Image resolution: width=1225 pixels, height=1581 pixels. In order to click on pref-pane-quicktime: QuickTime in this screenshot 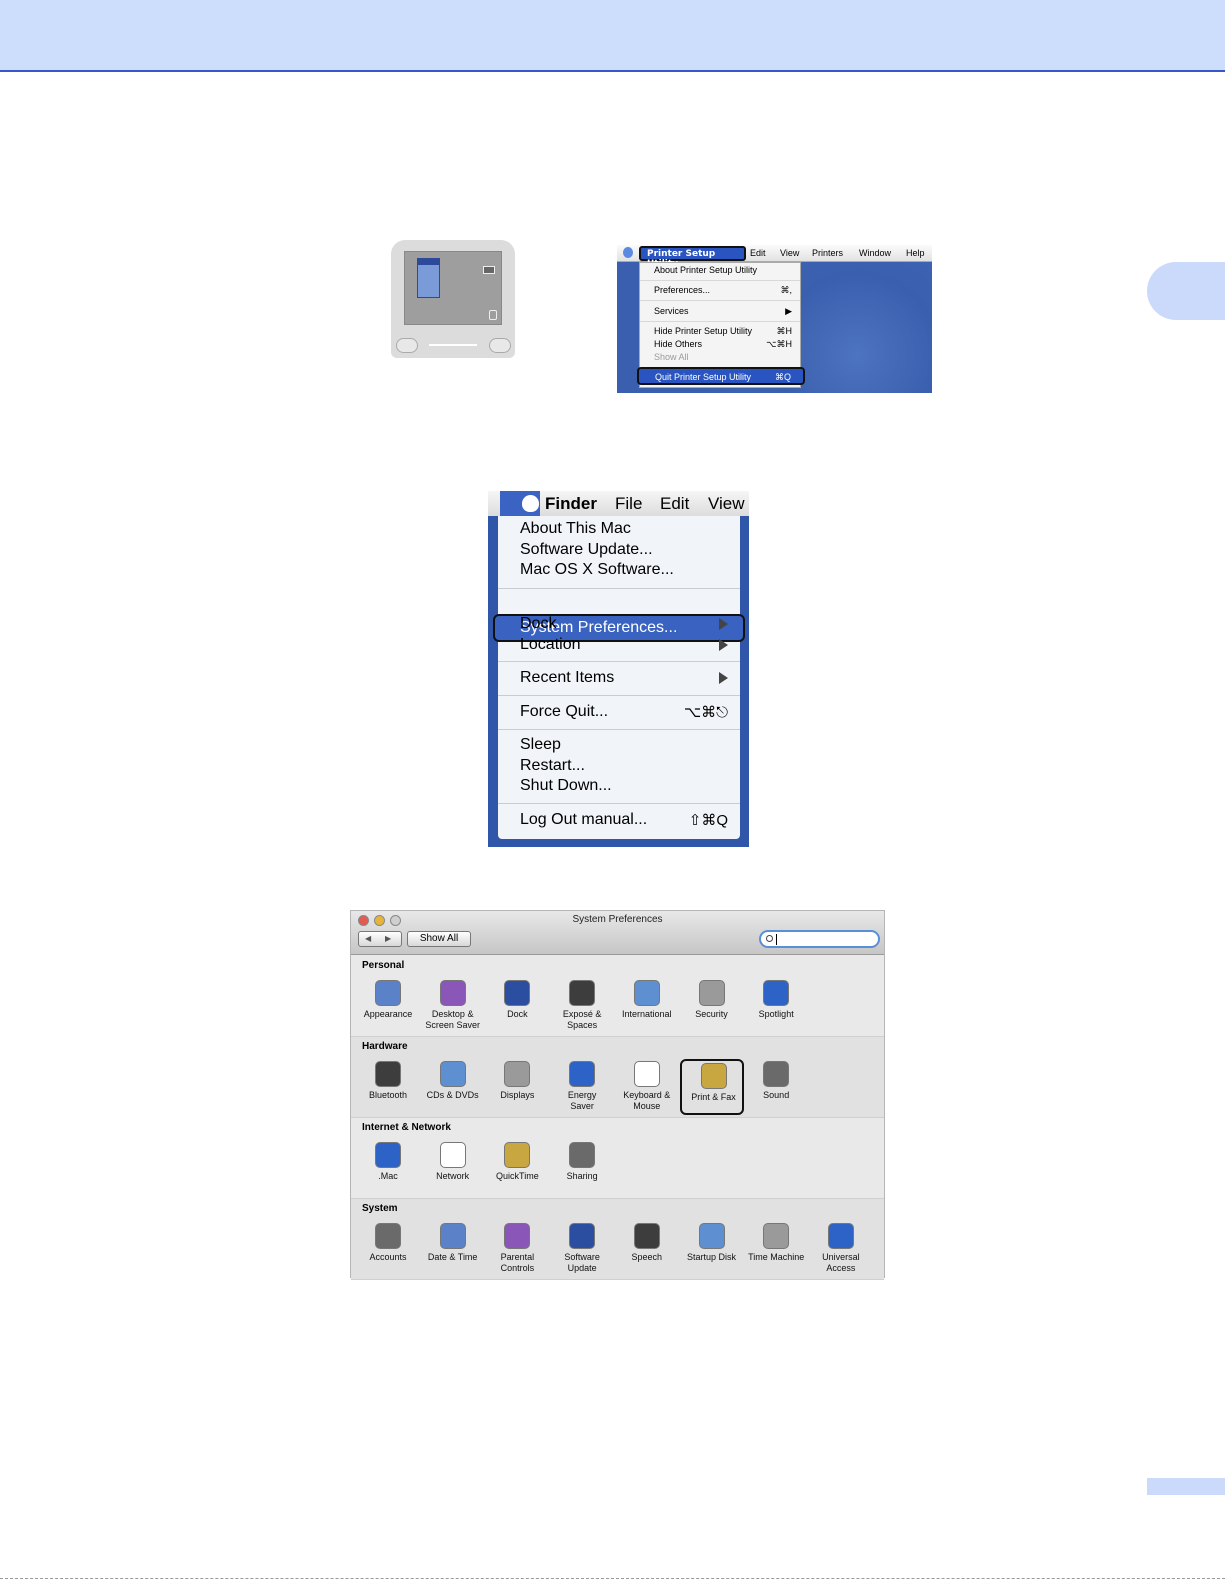, I will do `click(517, 1168)`.